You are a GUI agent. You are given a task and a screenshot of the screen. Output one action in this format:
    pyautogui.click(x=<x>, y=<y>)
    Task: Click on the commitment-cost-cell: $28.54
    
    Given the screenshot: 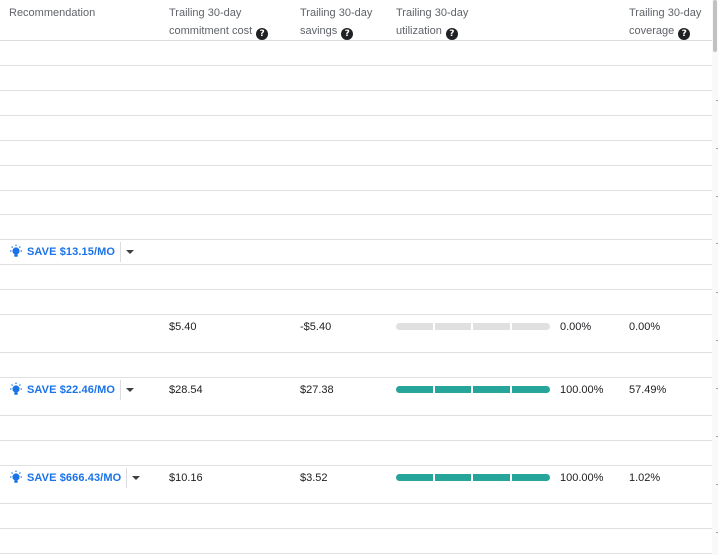 What is the action you would take?
    pyautogui.click(x=186, y=390)
    